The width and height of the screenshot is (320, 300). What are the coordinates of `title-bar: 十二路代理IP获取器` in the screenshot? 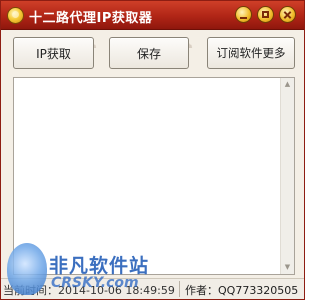 It's located at (152, 15).